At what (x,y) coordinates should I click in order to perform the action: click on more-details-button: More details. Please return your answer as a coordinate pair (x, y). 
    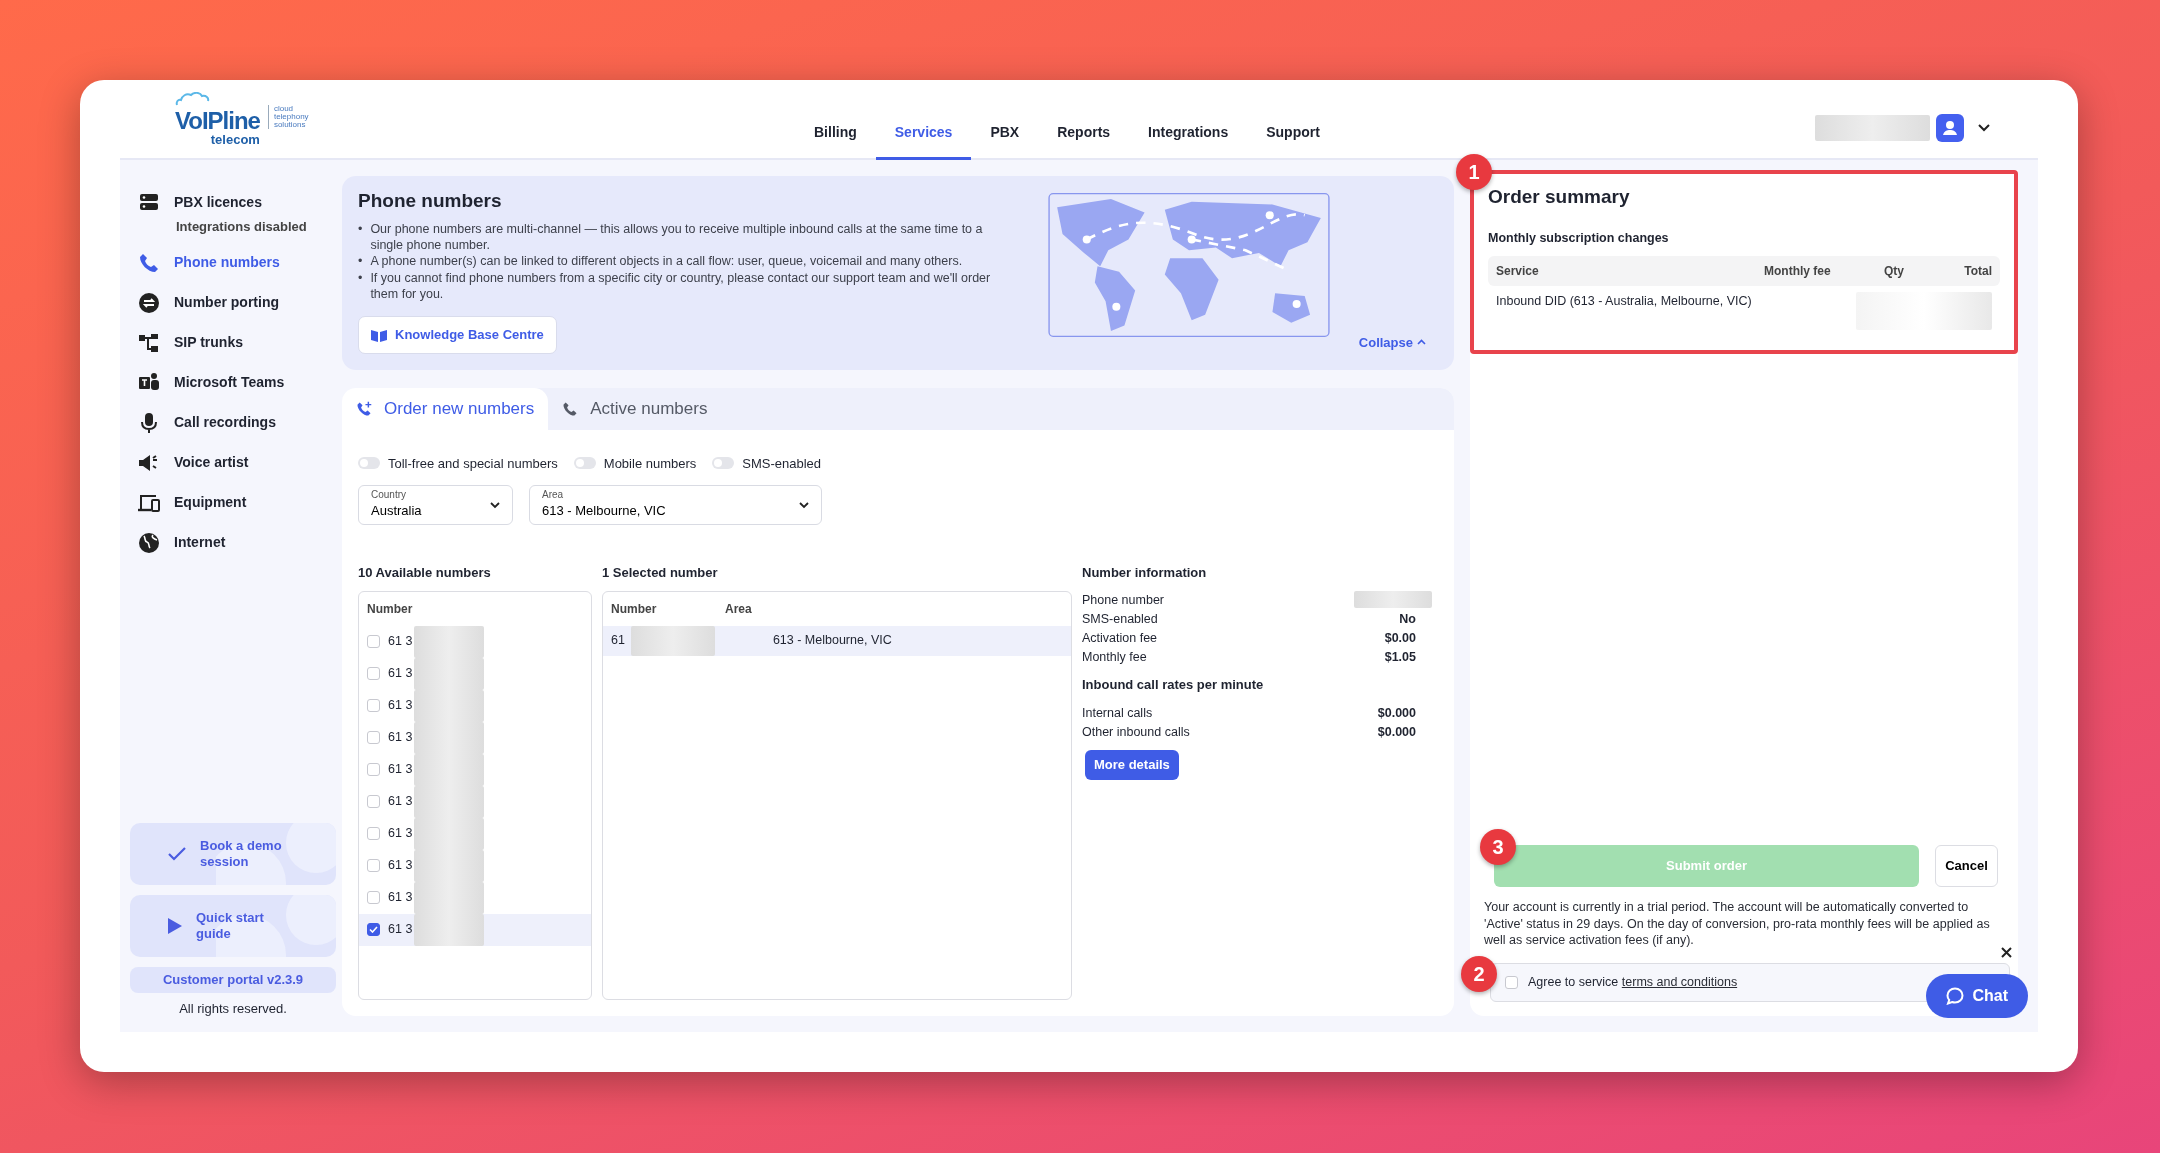
    Looking at the image, I should click on (1132, 765).